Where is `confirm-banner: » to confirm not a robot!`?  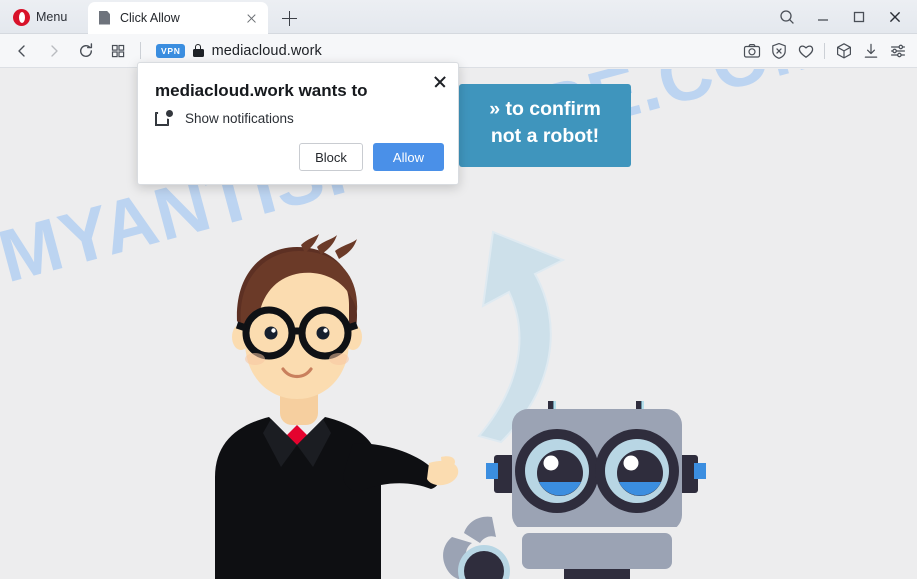 confirm-banner: » to confirm not a robot! is located at coordinates (545, 125).